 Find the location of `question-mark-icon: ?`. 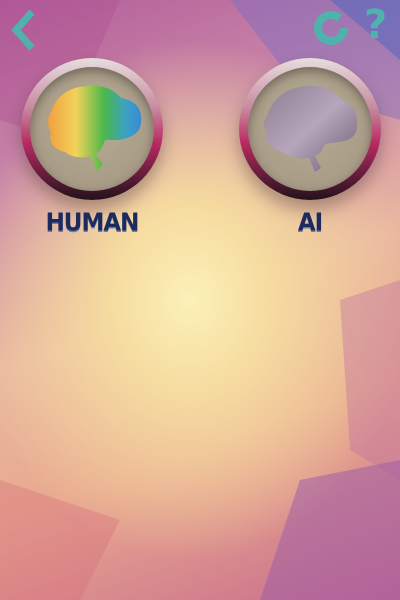

question-mark-icon: ? is located at coordinates (376, 25).